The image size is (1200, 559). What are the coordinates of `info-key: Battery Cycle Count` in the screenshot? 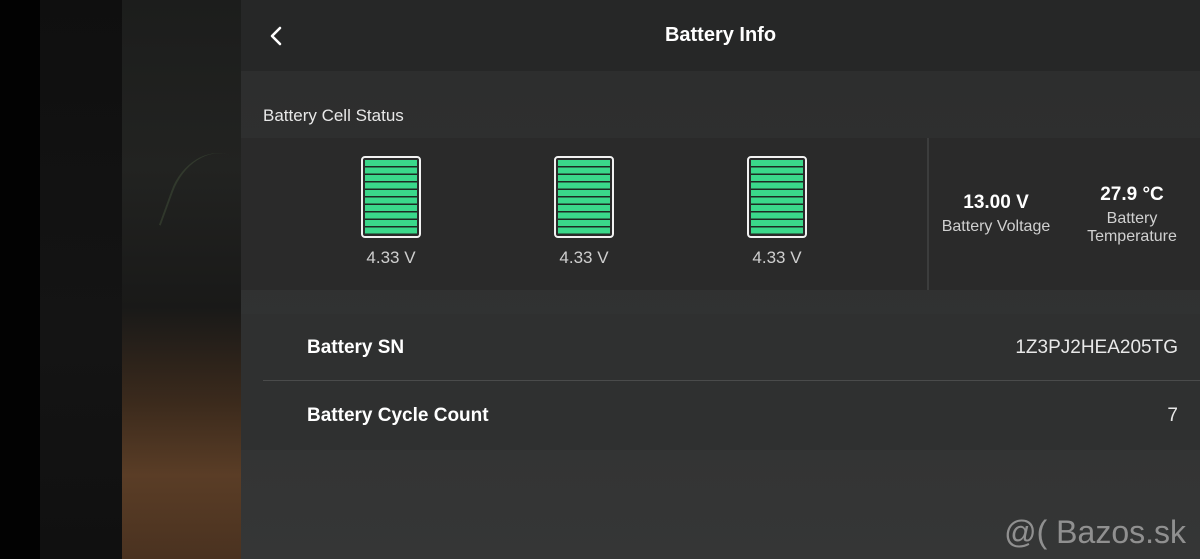 It's located at (398, 415).